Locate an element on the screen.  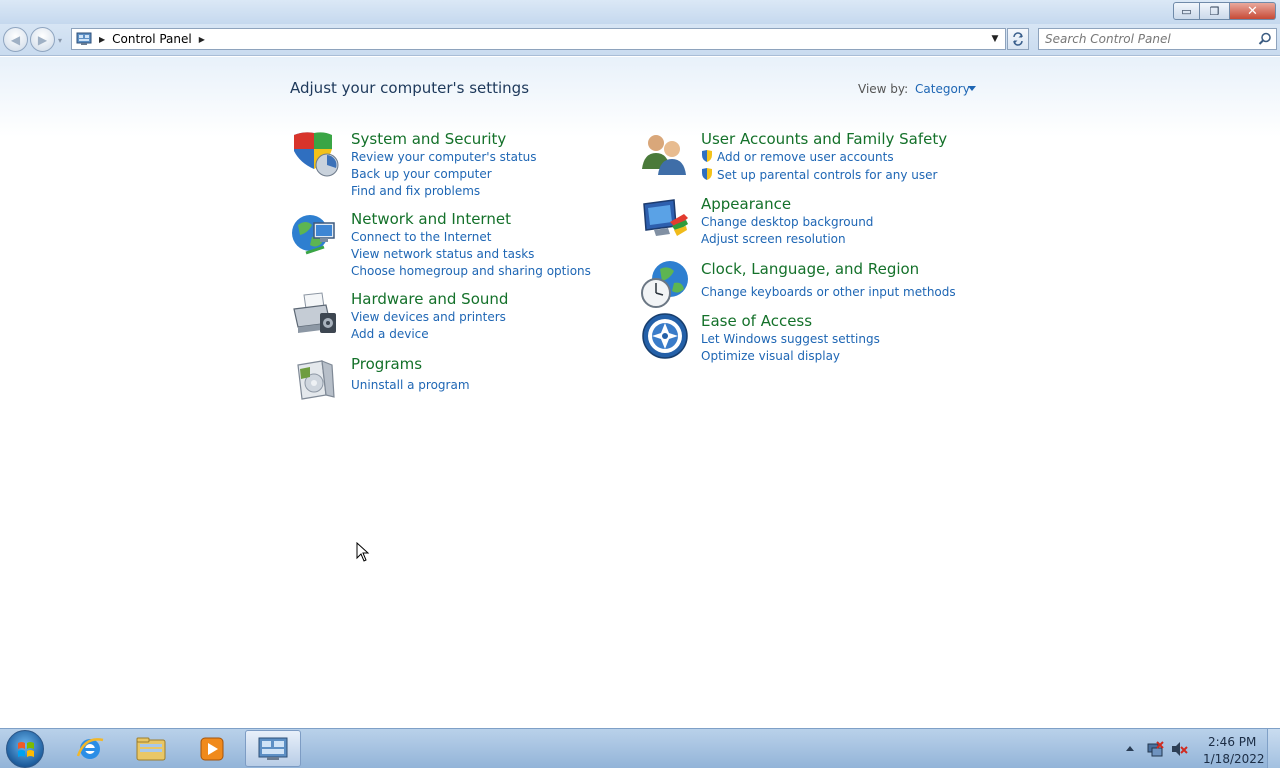
taskbar-media-player is located at coordinates (212, 748).